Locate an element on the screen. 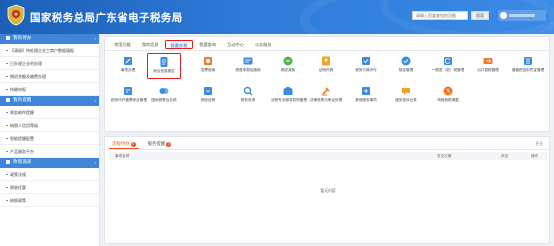 This screenshot has width=554, height=246. tab-item: 我要办税 is located at coordinates (179, 44).